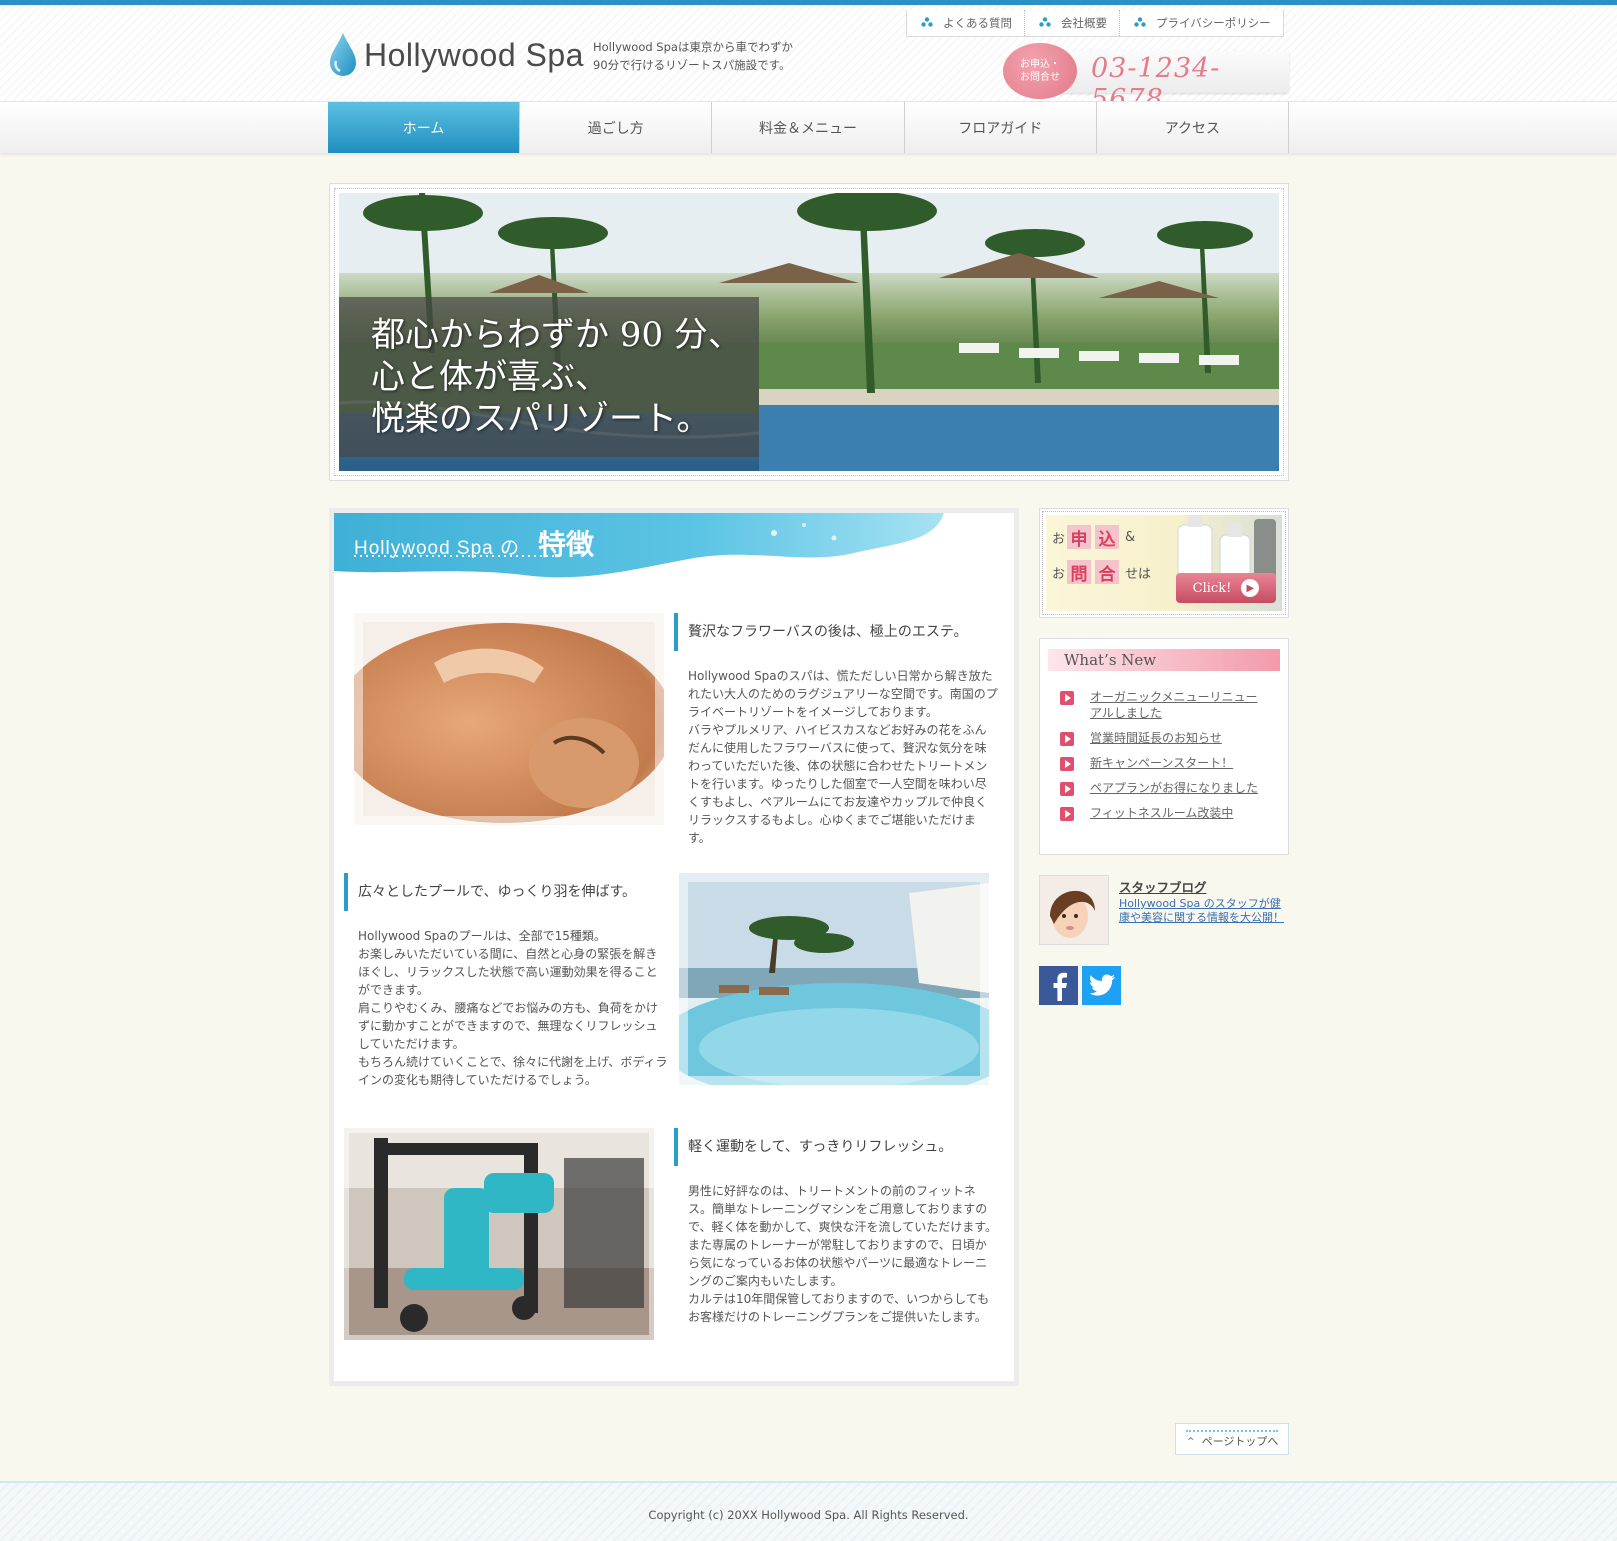 The width and height of the screenshot is (1617, 1541). I want to click on company-link: 会社概要, so click(1071, 23).